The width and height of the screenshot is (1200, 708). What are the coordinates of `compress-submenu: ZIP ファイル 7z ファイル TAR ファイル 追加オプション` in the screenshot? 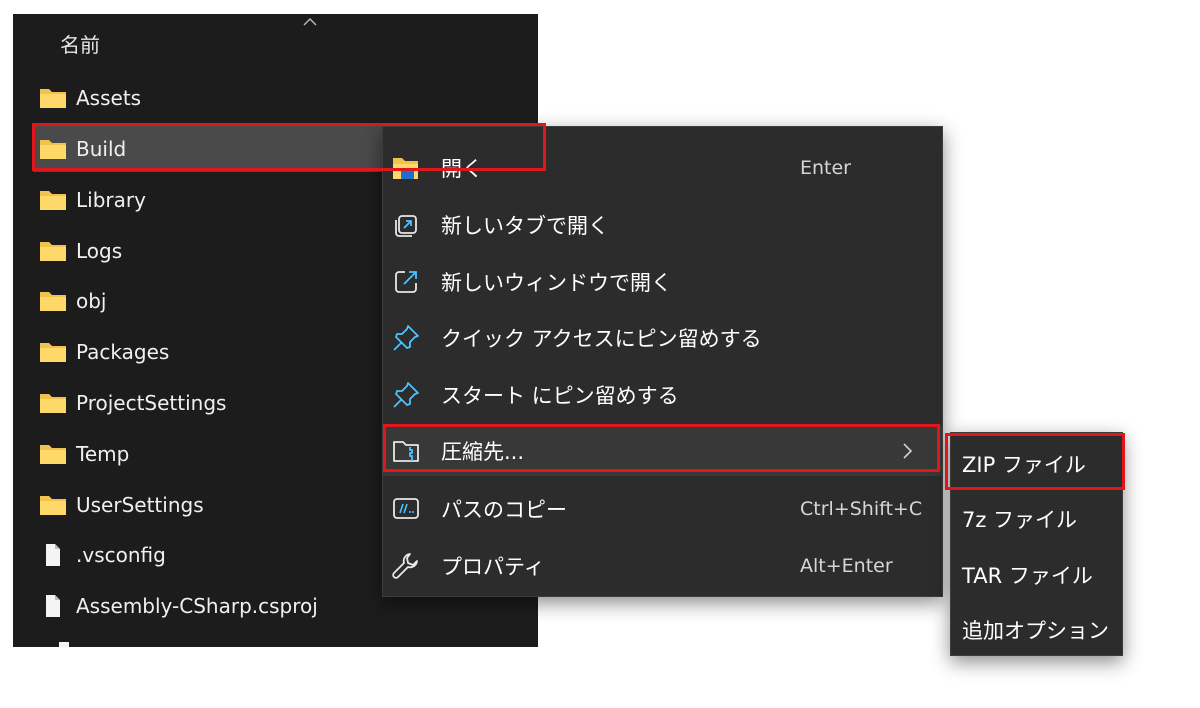 It's located at (1036, 544).